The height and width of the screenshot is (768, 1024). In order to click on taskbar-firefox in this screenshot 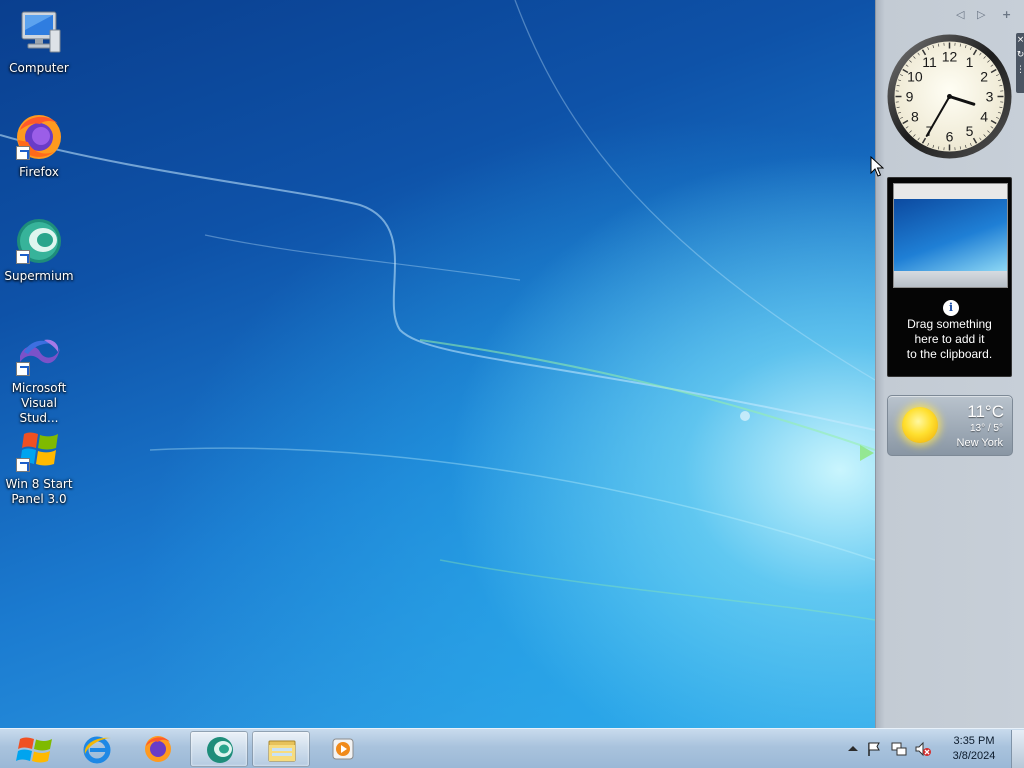, I will do `click(158, 749)`.